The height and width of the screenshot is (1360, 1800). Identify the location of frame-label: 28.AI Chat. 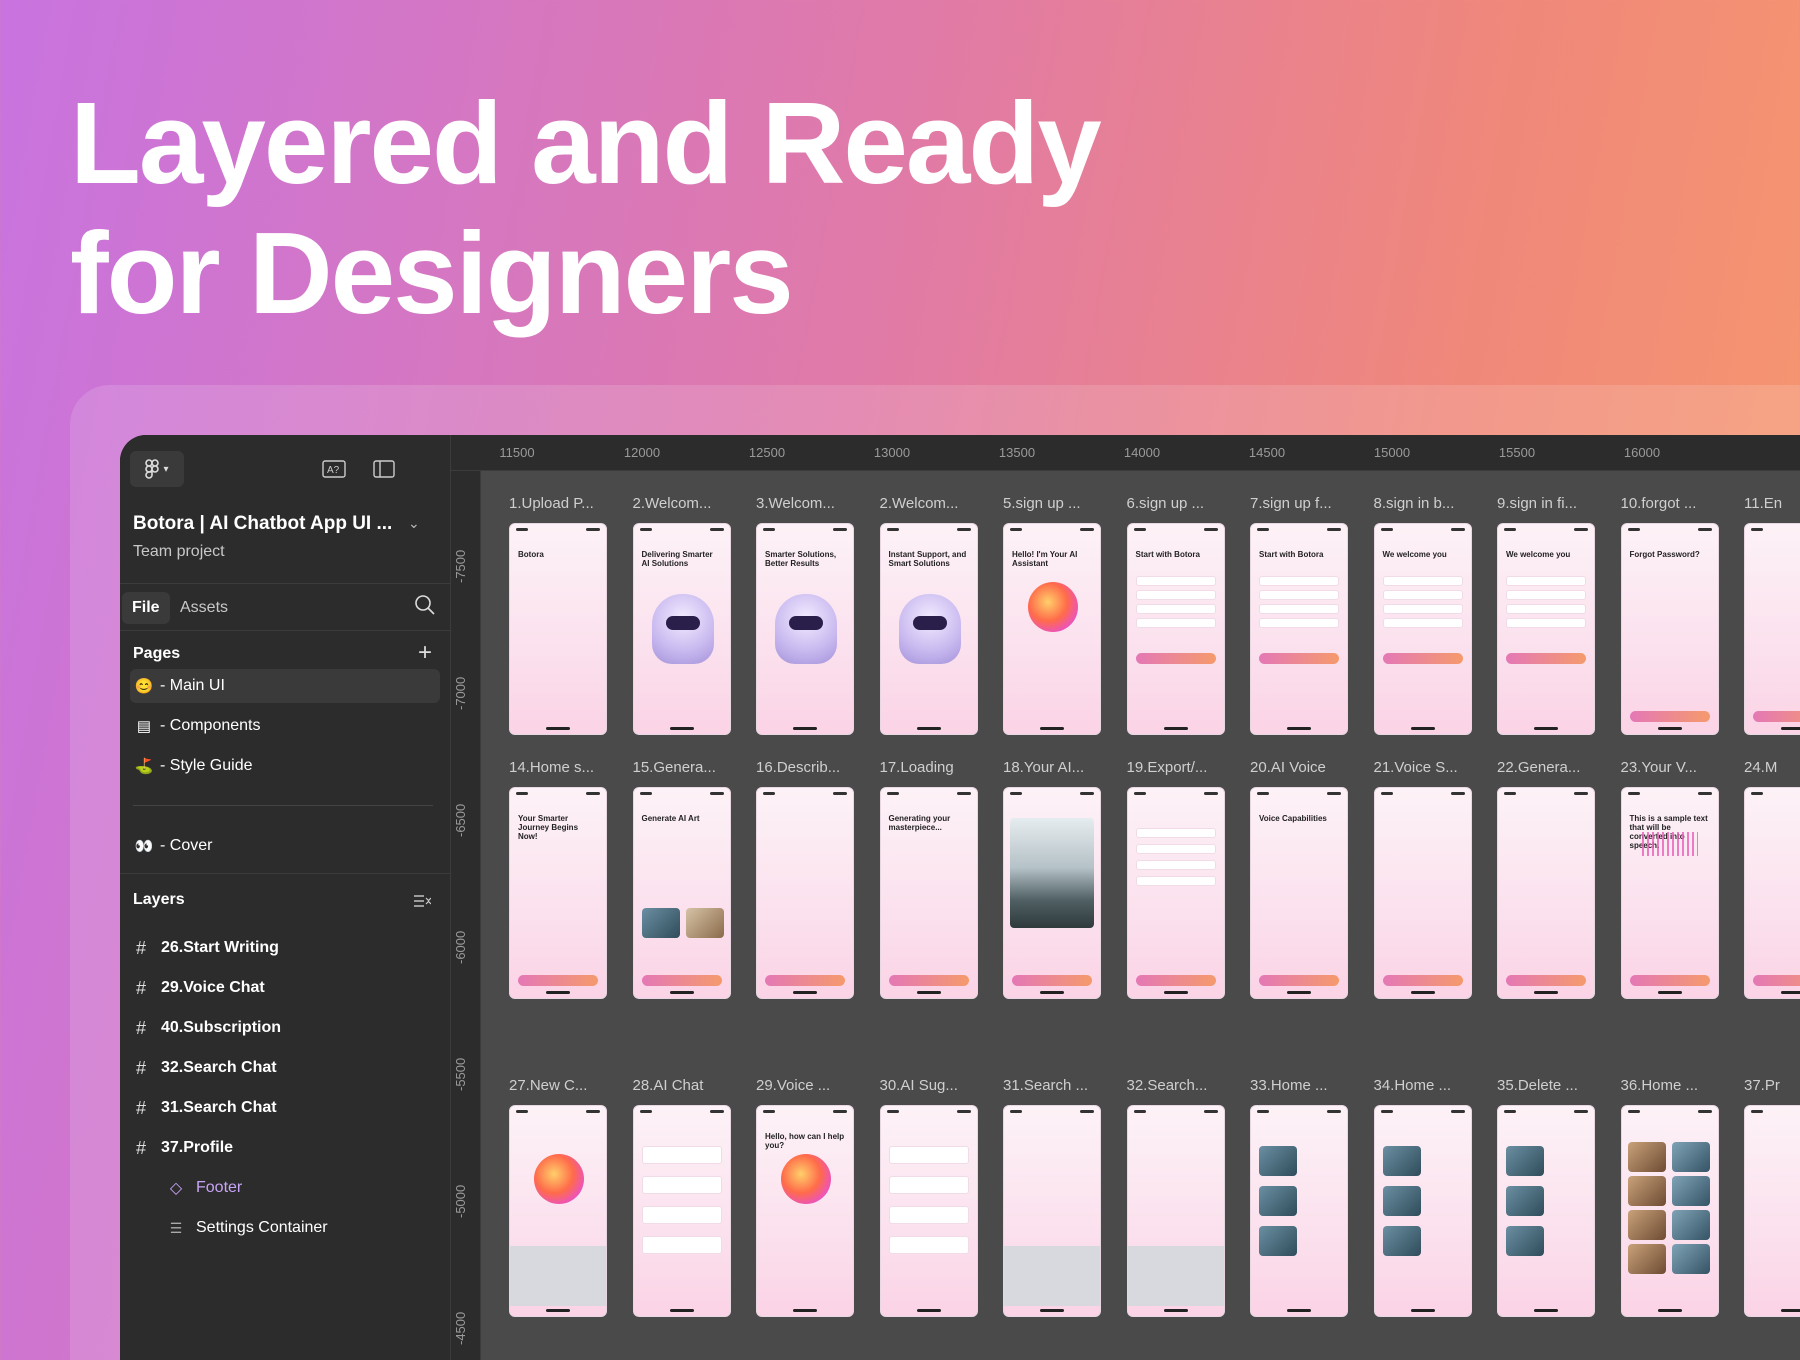
(680, 1085).